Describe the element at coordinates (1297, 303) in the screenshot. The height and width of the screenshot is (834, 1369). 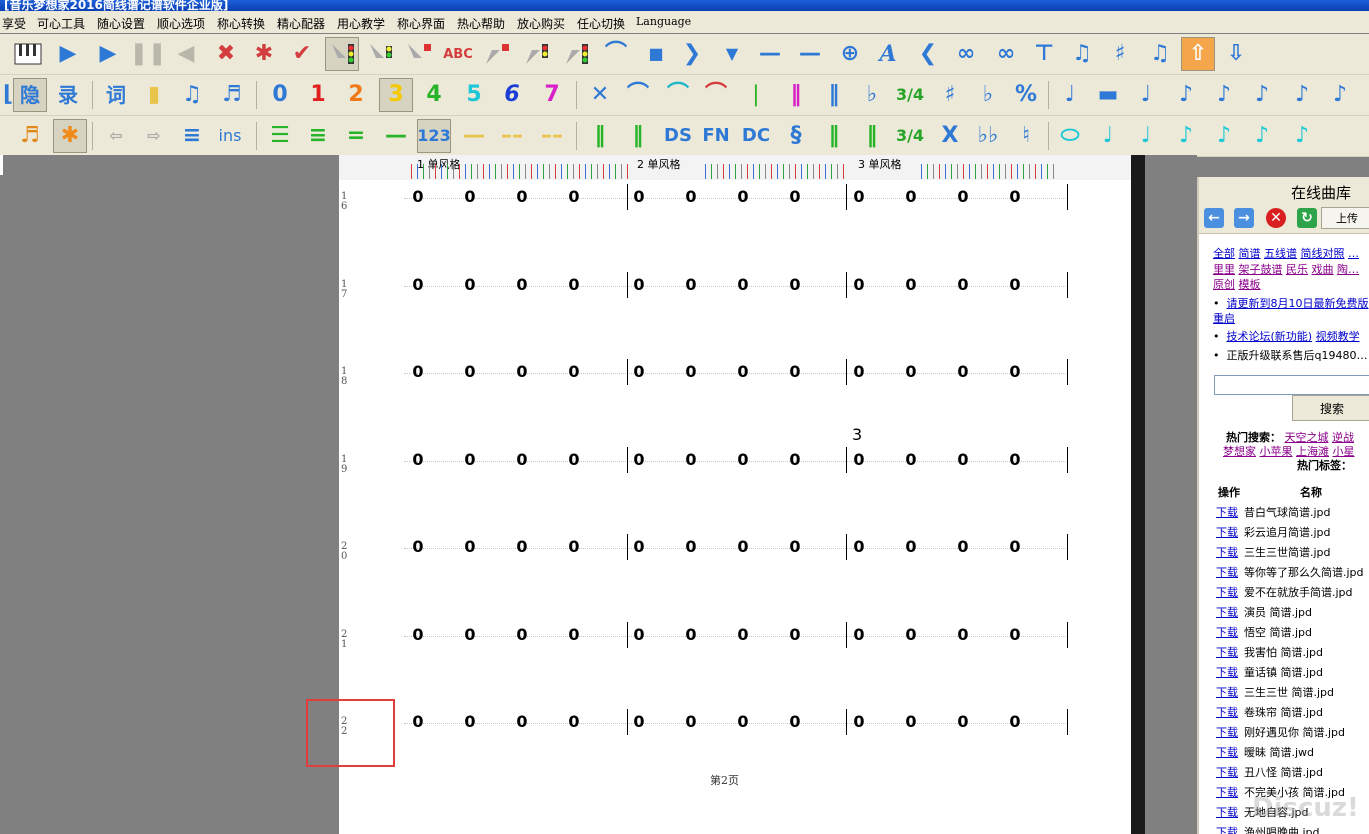
I see `notice-update-link: 请更新到8月10日最新免费版` at that location.